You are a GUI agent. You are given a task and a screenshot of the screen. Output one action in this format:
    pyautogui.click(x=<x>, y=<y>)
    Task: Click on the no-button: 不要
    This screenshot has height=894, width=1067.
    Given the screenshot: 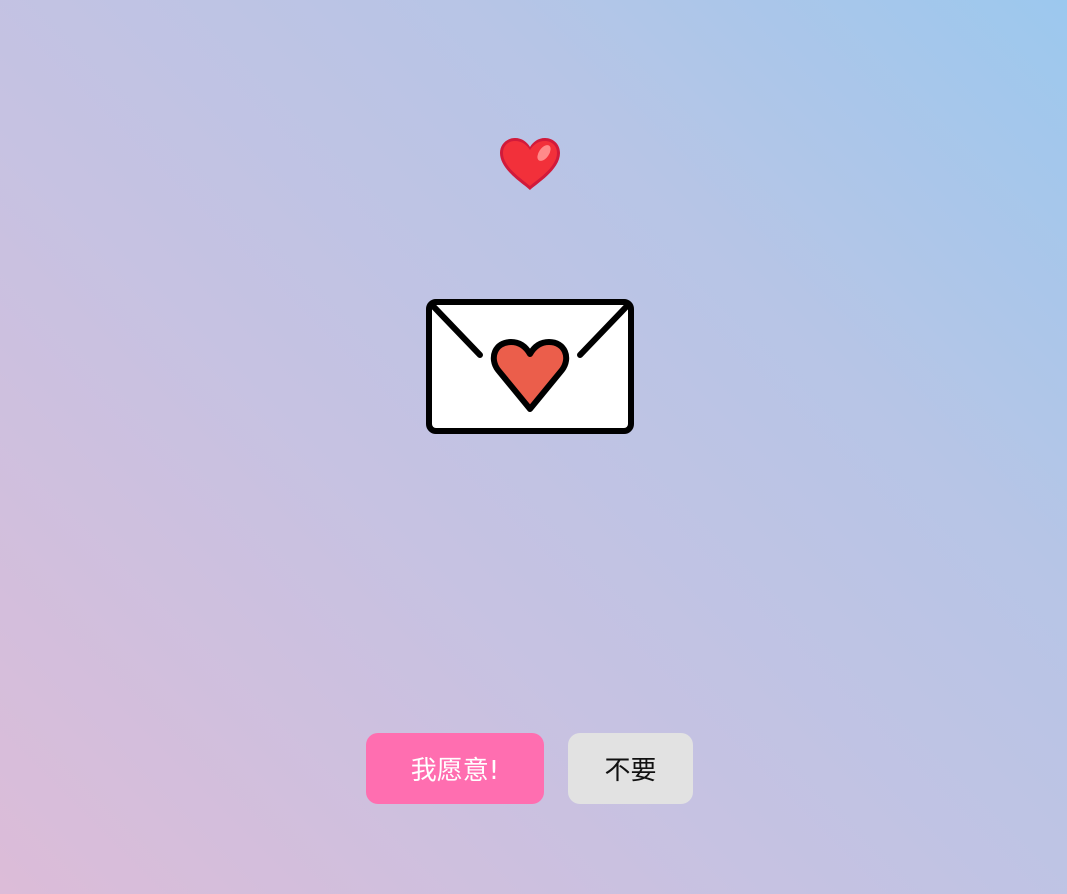 What is the action you would take?
    pyautogui.click(x=630, y=768)
    